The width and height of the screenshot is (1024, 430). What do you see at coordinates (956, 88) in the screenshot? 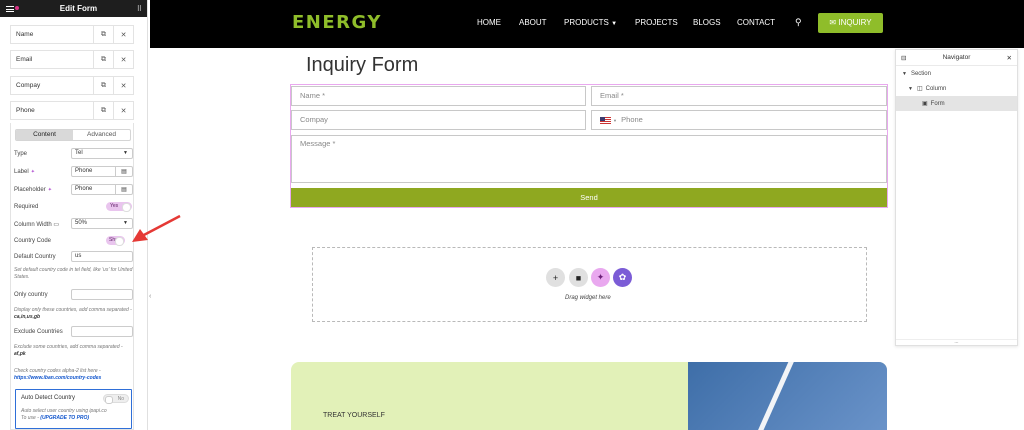
I see `navigator-item-column: ▼ ◫ Column` at bounding box center [956, 88].